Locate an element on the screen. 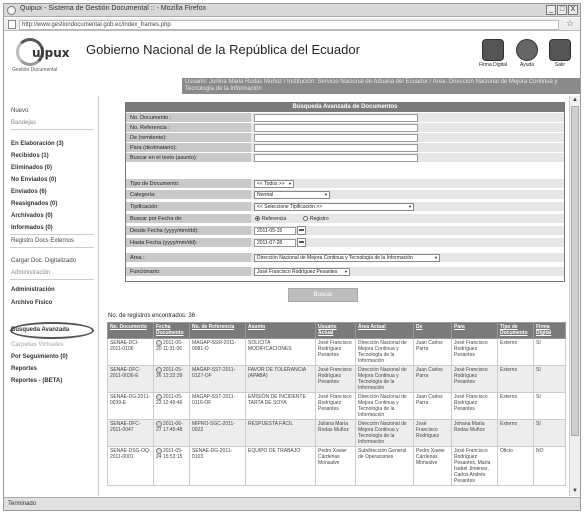 The height and width of the screenshot is (517, 584). nav-item-eliminados: Eliminados (0) is located at coordinates (31, 168).